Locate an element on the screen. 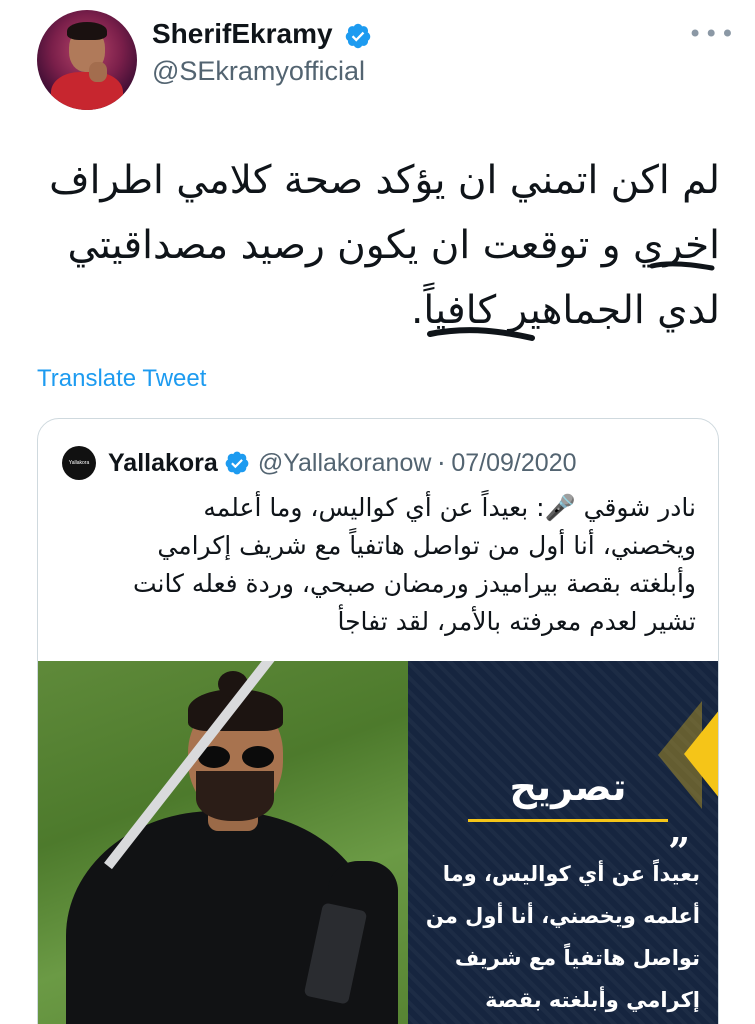 The height and width of the screenshot is (1024, 755). panel-divider is located at coordinates (568, 820).